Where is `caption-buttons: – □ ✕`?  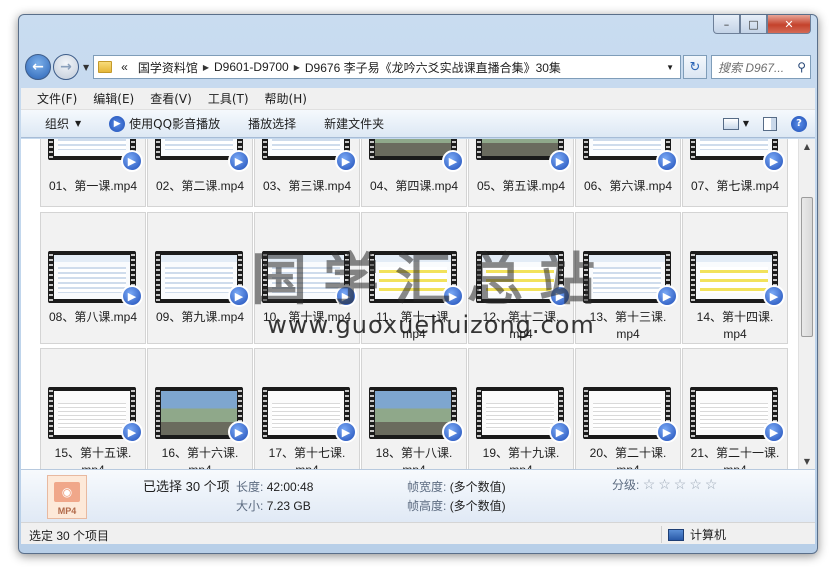 caption-buttons: – □ ✕ is located at coordinates (762, 24).